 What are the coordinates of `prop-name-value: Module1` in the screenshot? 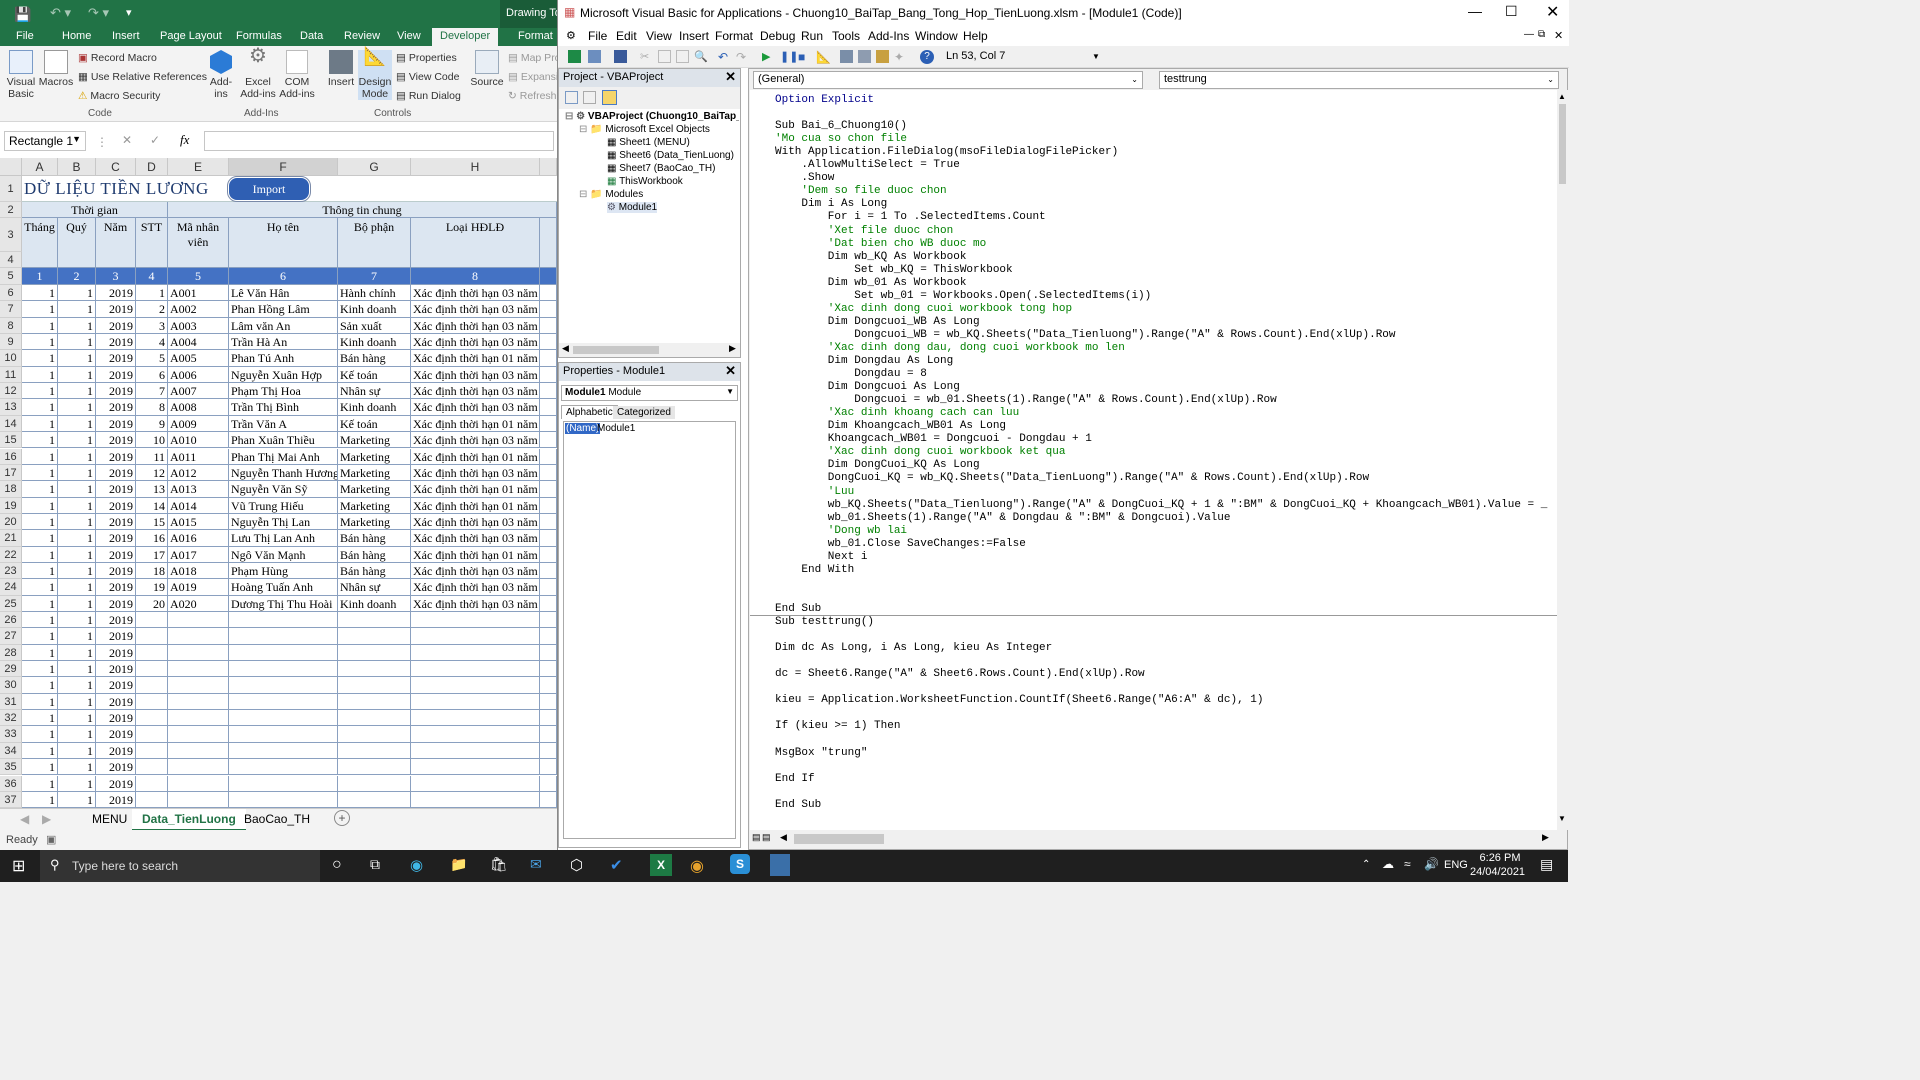 It's located at (616, 428).